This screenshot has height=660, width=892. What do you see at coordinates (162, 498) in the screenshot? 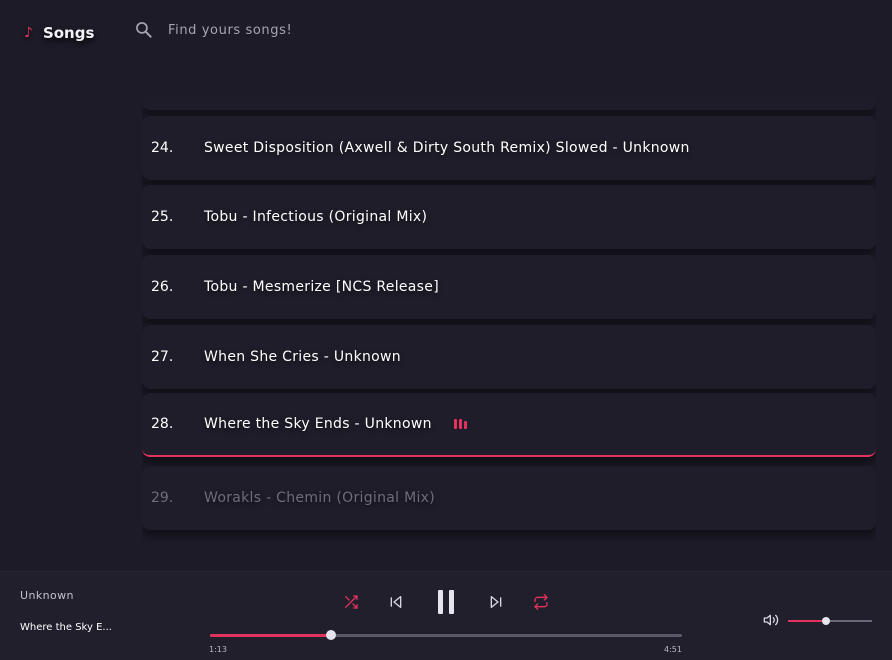
I see `track-number: 29.` at bounding box center [162, 498].